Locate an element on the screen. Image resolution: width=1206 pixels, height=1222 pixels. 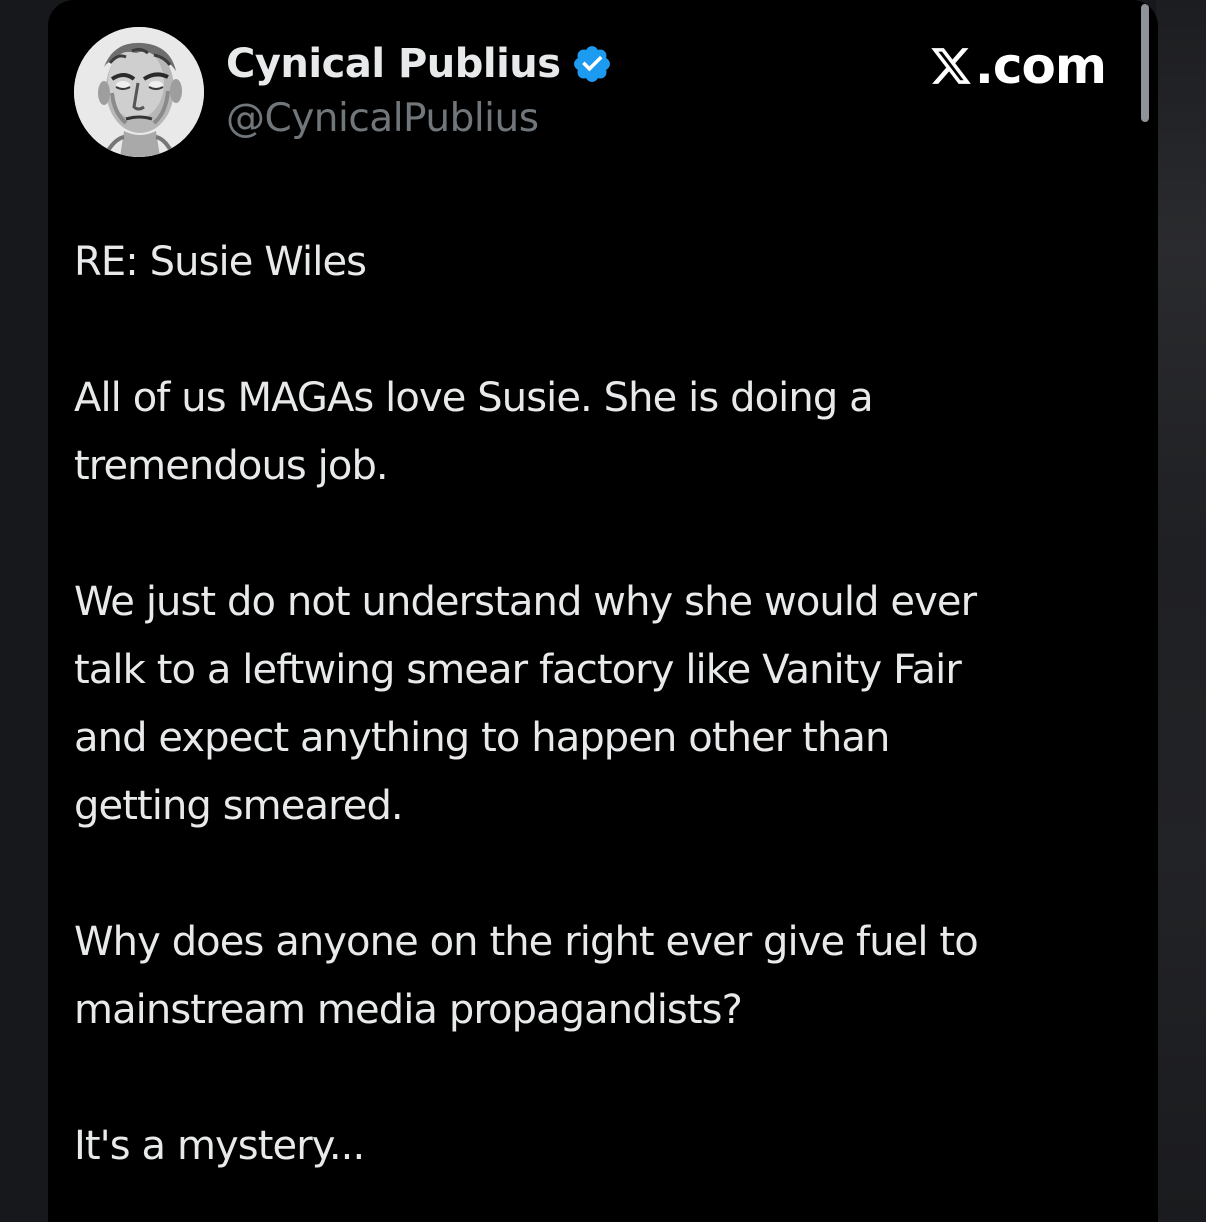
x-com-brand: .com is located at coordinates (1018, 66).